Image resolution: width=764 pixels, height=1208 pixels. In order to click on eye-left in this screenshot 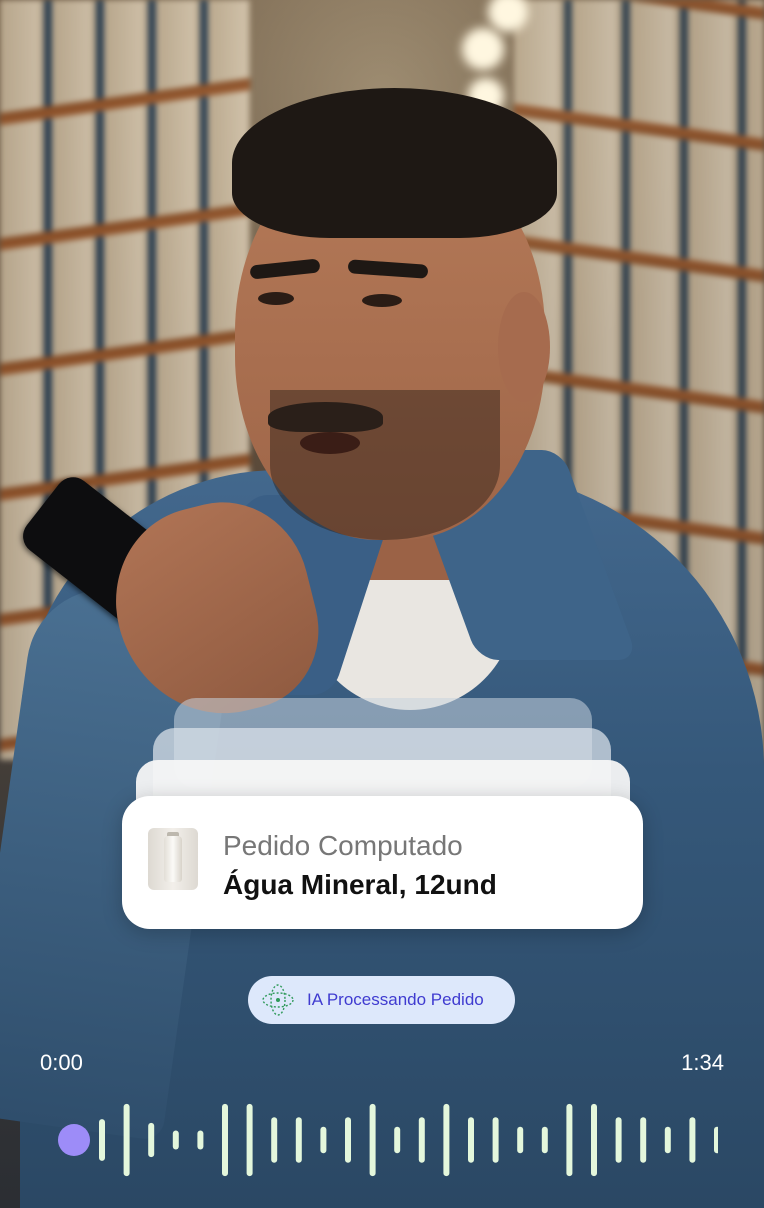, I will do `click(276, 298)`.